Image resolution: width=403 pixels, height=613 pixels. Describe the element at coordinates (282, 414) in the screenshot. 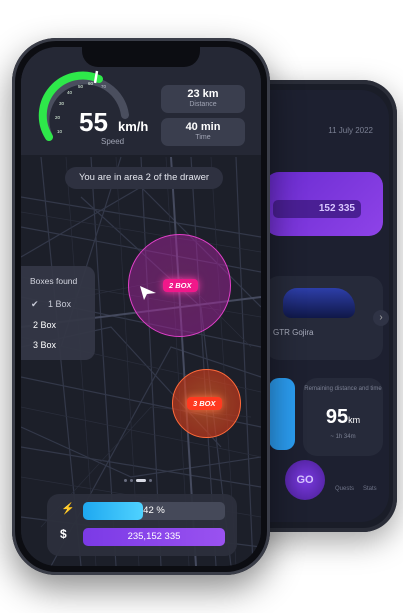

I see `blue-card` at that location.